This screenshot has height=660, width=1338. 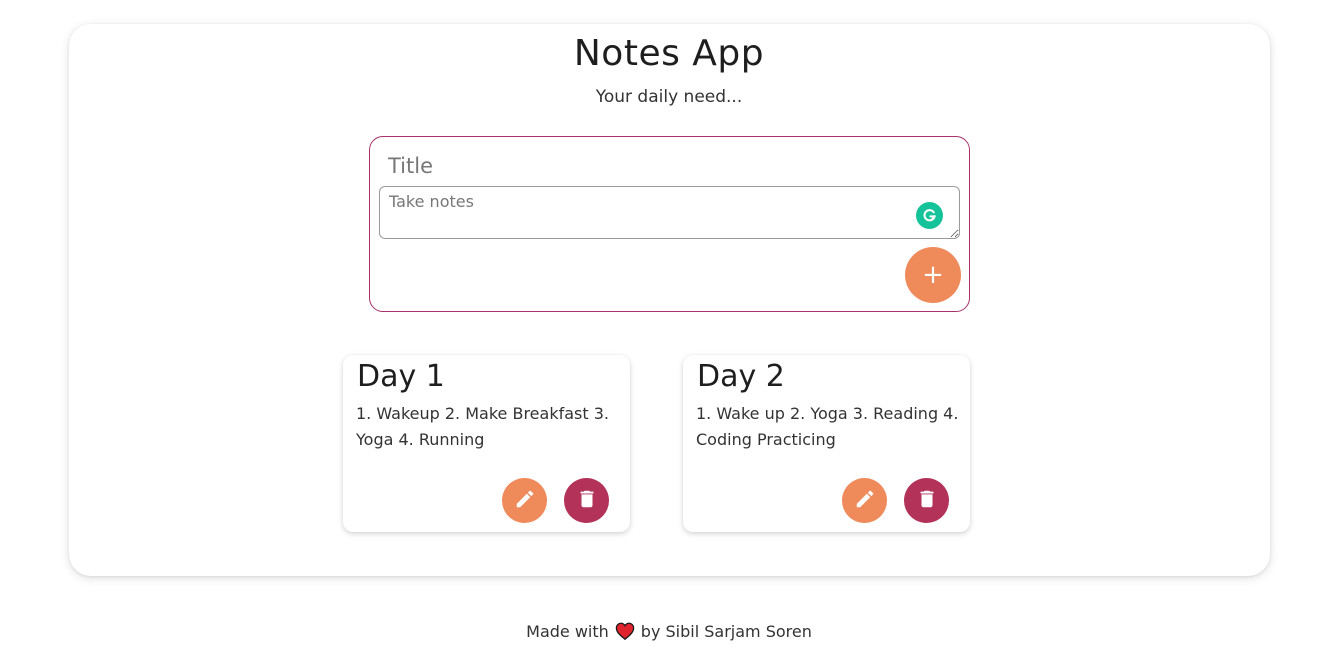 I want to click on note-composer: +, so click(x=669, y=224).